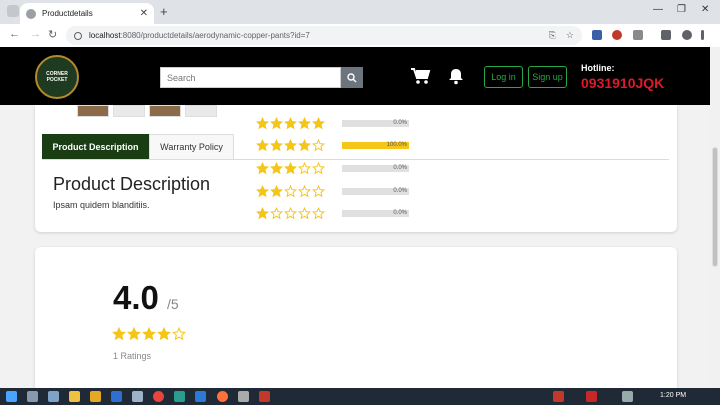 The image size is (720, 405). Describe the element at coordinates (222, 396) in the screenshot. I see `firefox-icon` at that location.